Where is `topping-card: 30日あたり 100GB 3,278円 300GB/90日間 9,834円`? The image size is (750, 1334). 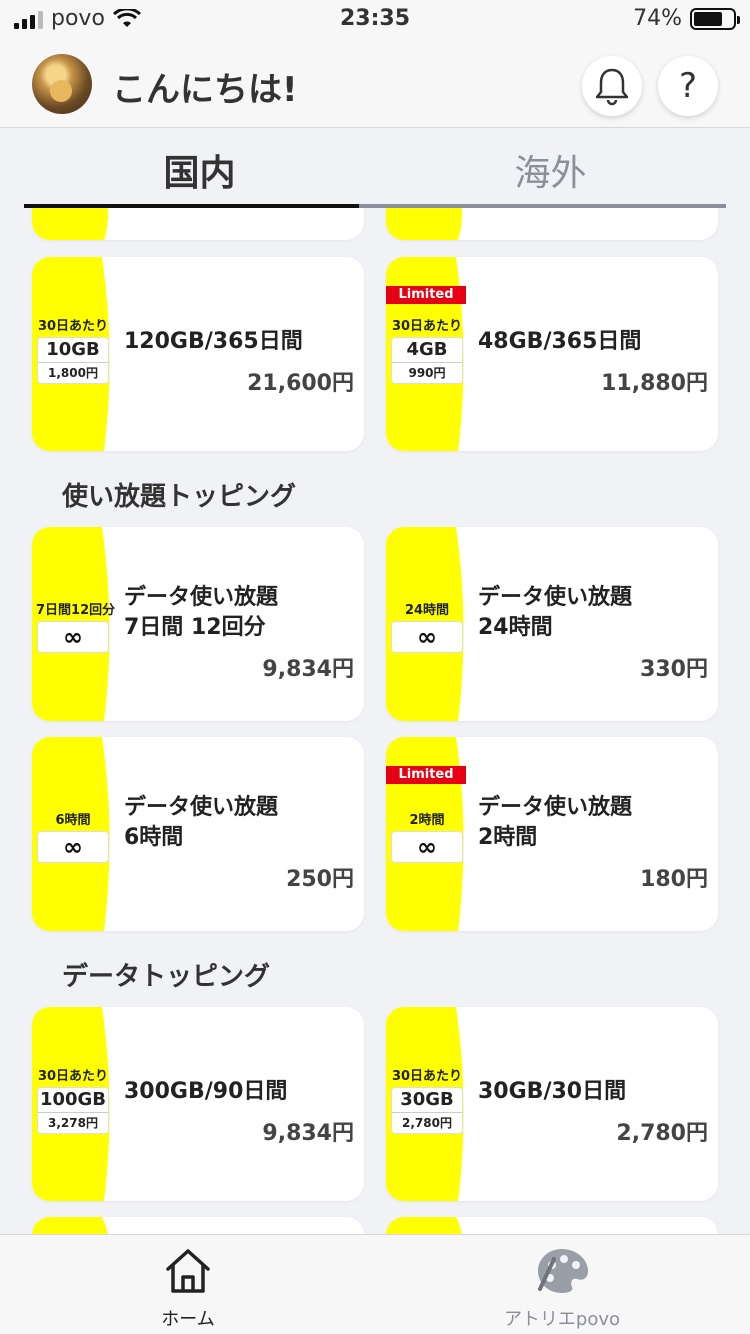 topping-card: 30日あたり 100GB 3,278円 300GB/90日間 9,834円 is located at coordinates (198, 1104).